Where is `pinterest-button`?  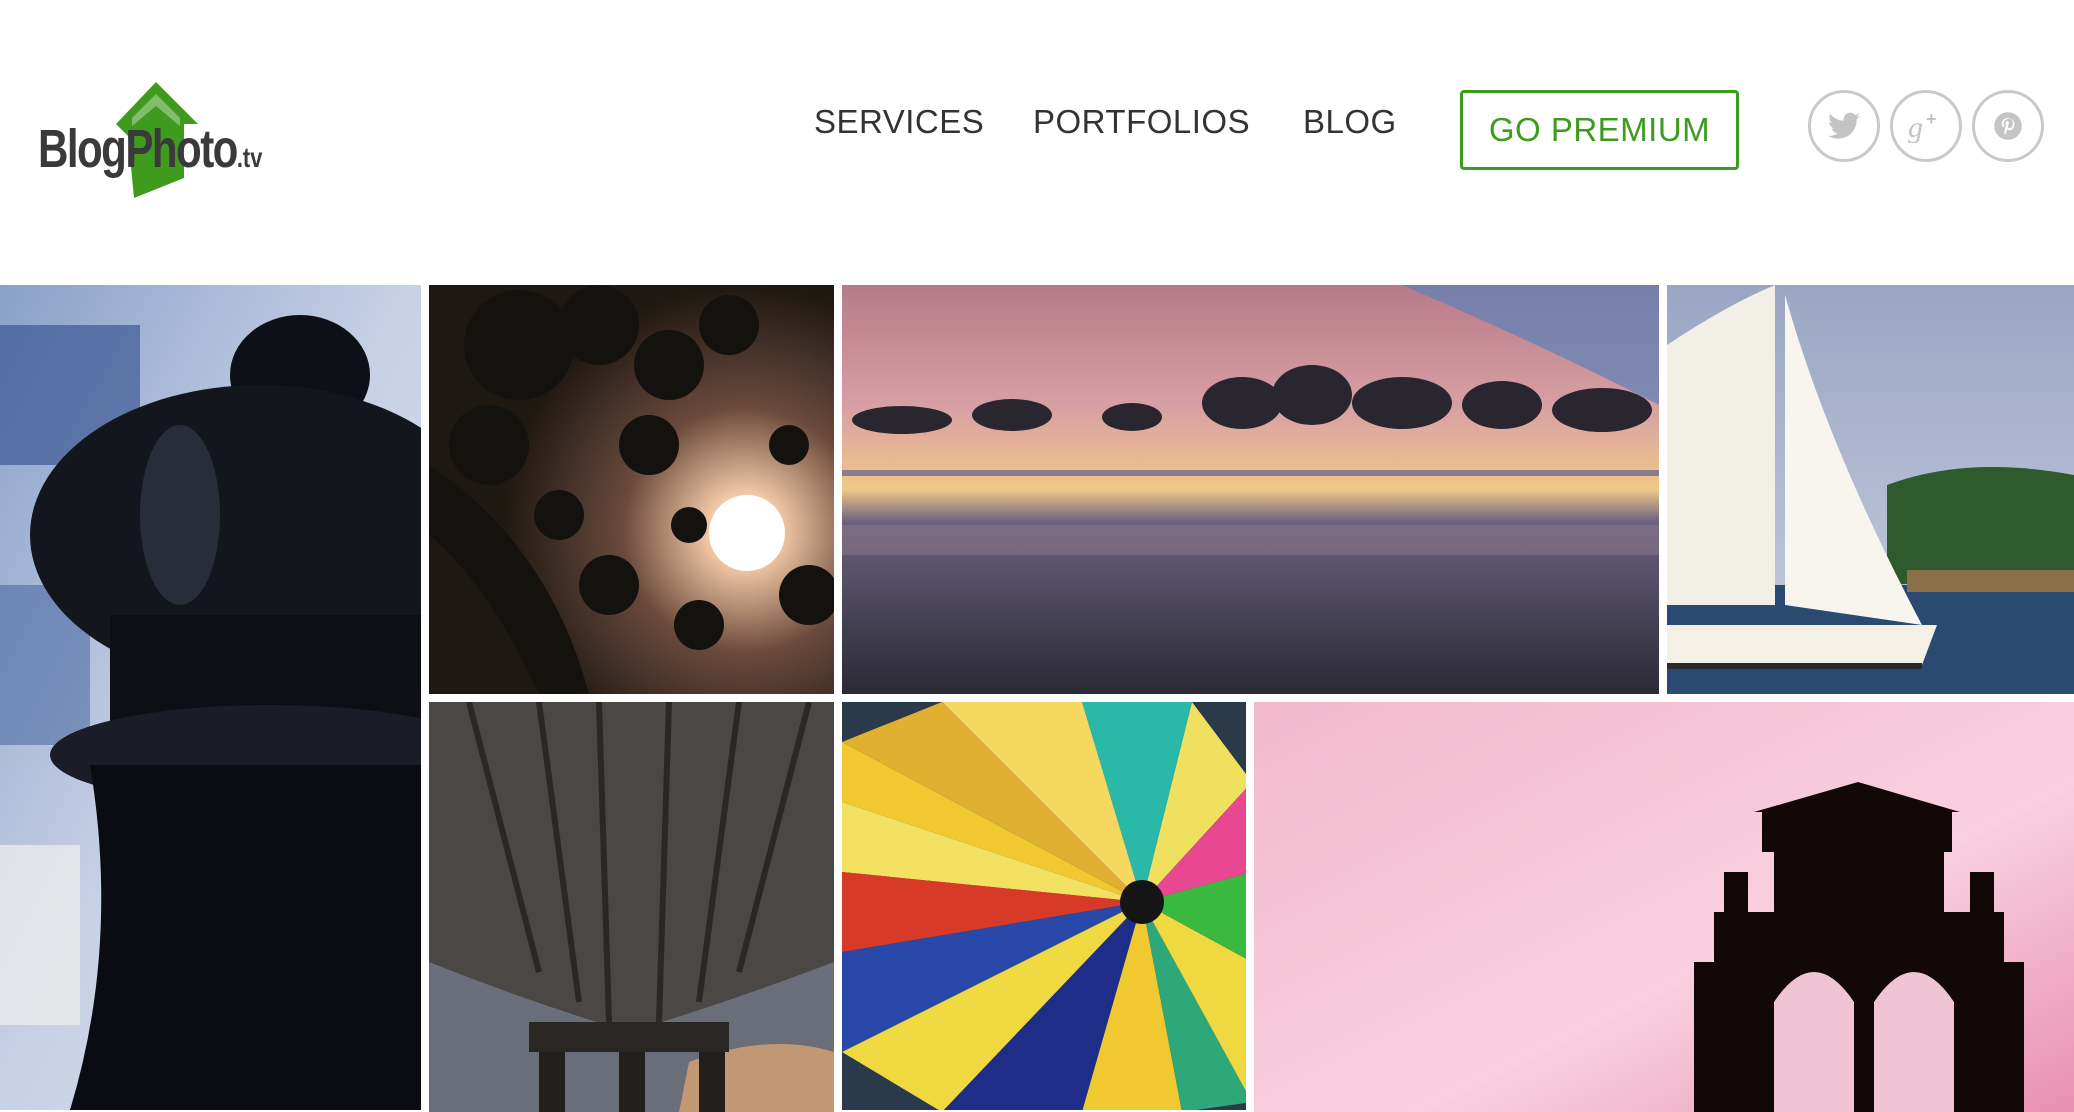 pinterest-button is located at coordinates (2008, 126).